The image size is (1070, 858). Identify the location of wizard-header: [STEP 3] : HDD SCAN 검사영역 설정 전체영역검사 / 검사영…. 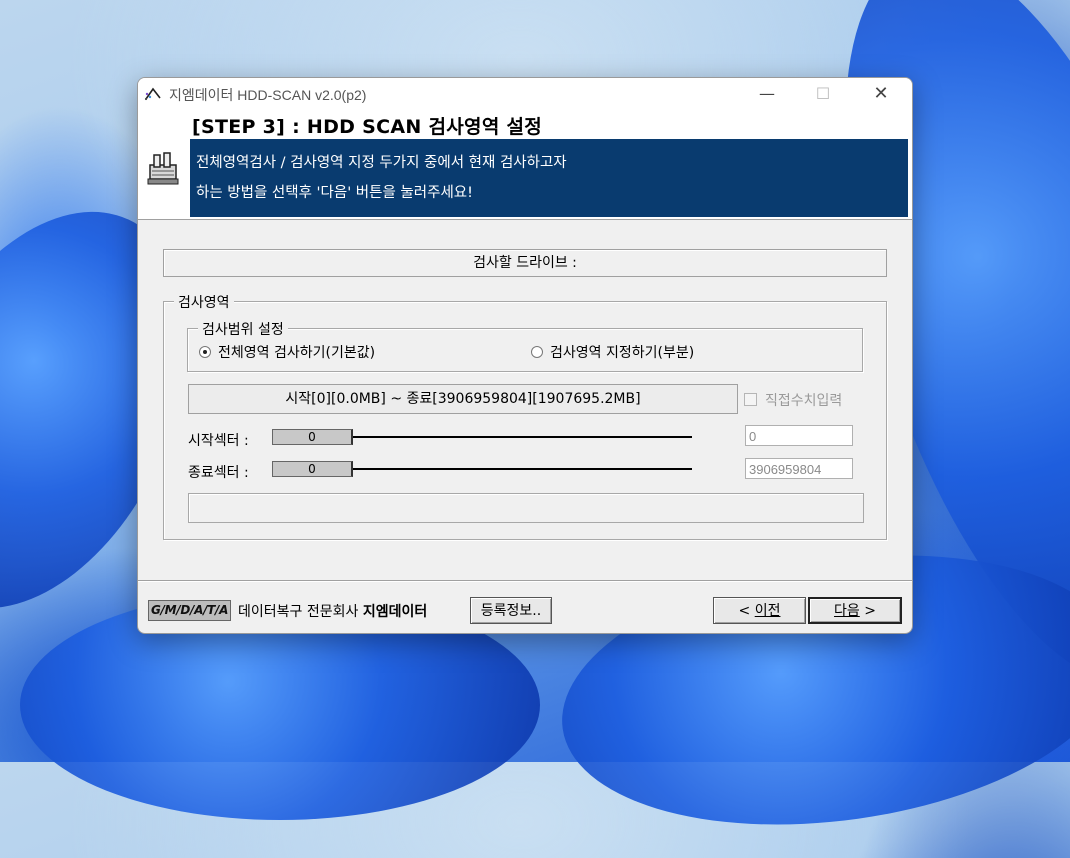
(525, 164).